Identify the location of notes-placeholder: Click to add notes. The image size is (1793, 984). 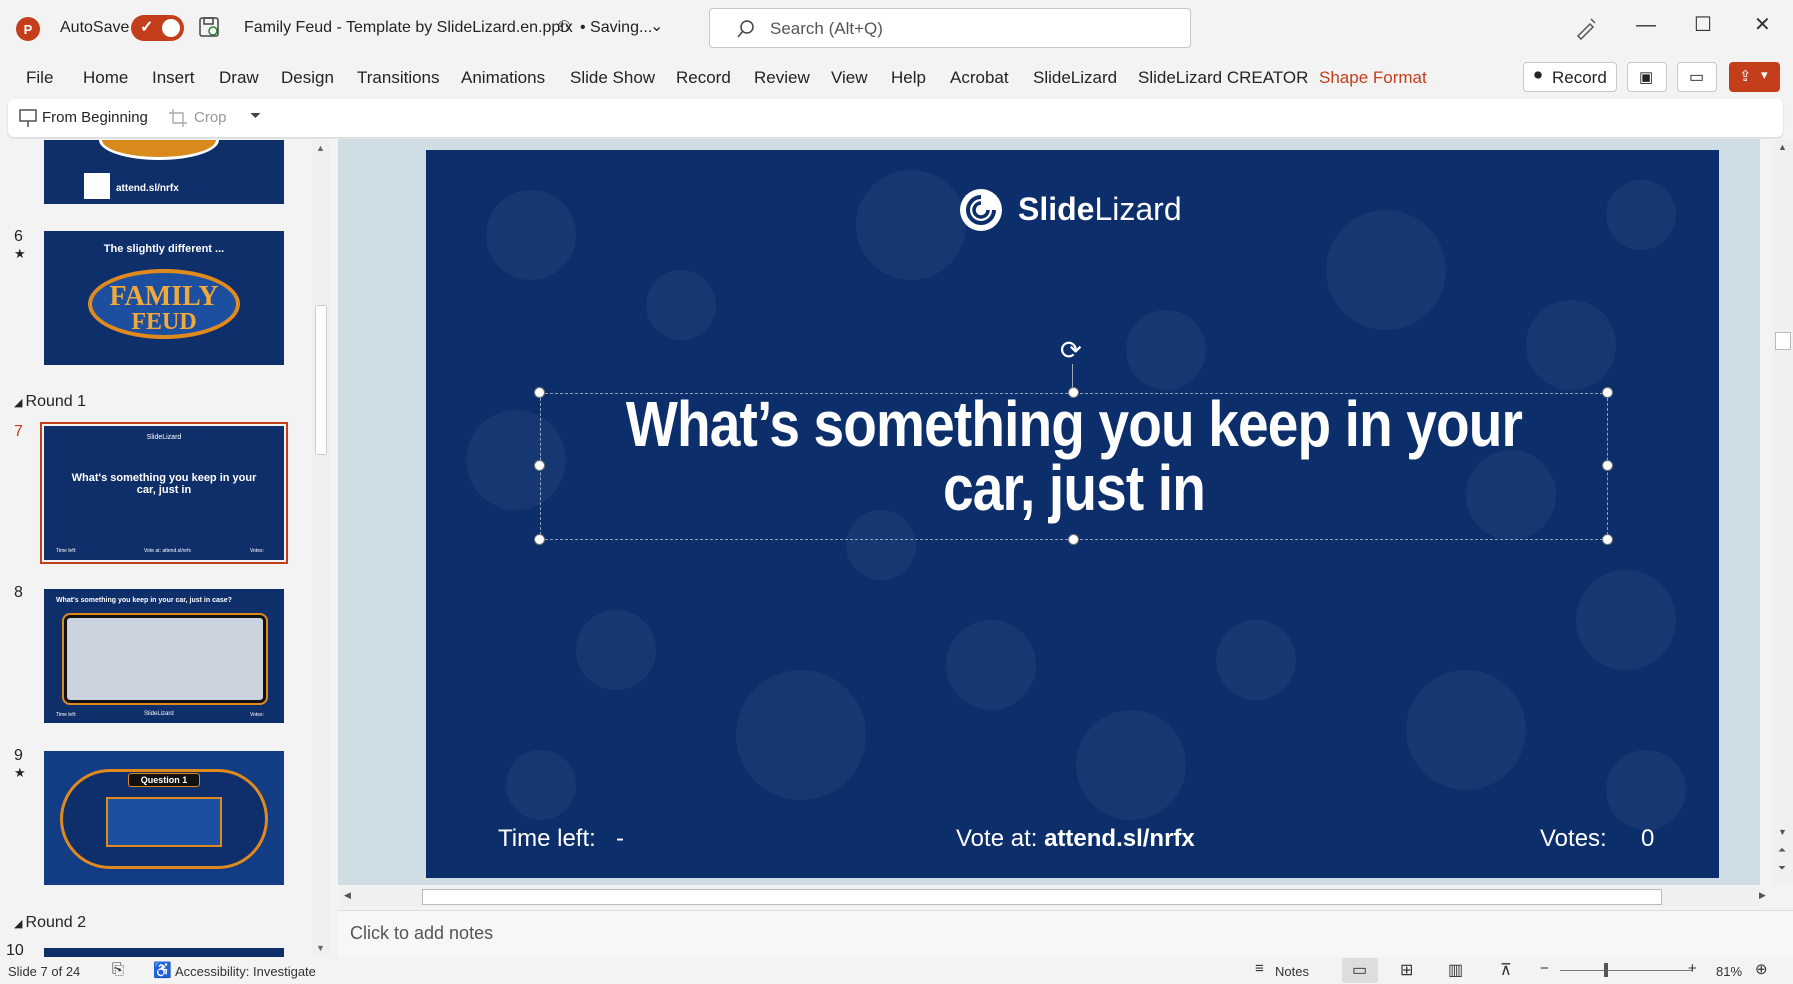
(422, 933).